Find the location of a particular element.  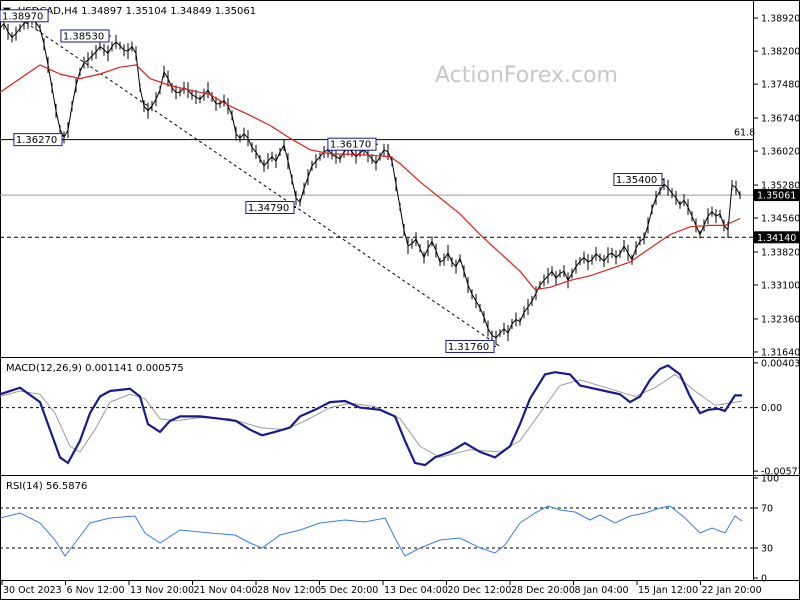

time-tick-label: 13 Dec 04:00 is located at coordinates (416, 590).